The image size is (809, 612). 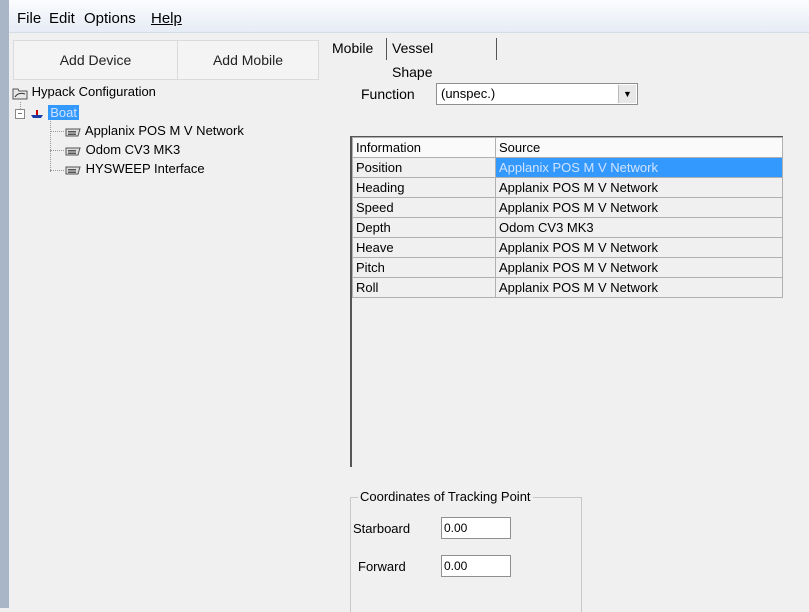 I want to click on table-row: Heading Applanix POS M V Network, so click(x=567, y=187).